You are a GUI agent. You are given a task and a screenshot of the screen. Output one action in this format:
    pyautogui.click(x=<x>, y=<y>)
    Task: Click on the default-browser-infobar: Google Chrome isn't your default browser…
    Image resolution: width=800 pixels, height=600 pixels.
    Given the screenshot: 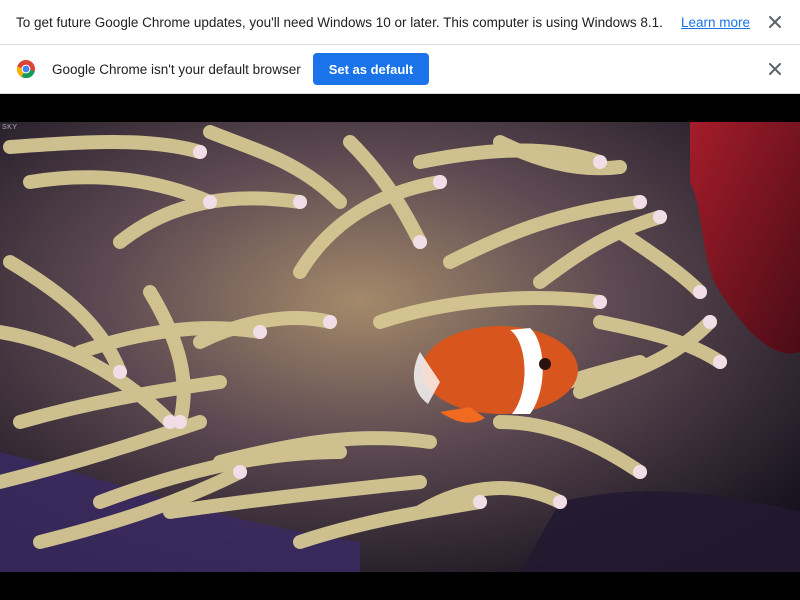 What is the action you would take?
    pyautogui.click(x=400, y=69)
    